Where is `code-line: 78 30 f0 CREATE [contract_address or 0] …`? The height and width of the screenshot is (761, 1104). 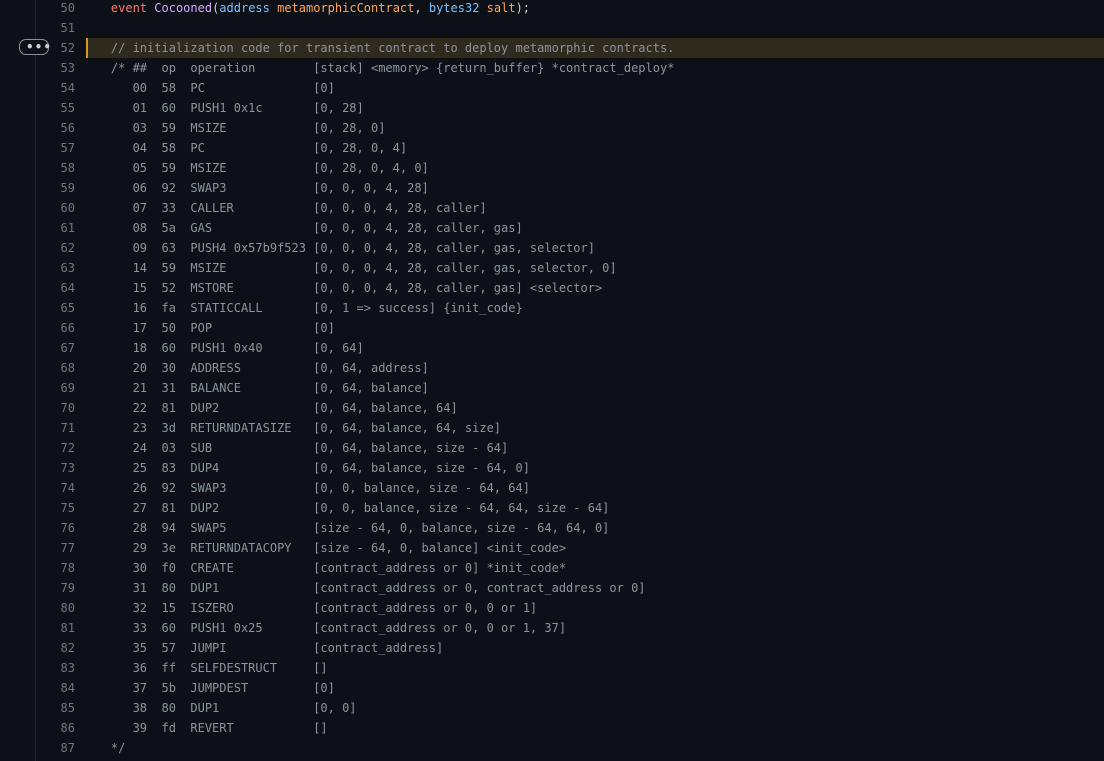
code-line: 78 30 f0 CREATE [contract_address or 0] … is located at coordinates (552, 568).